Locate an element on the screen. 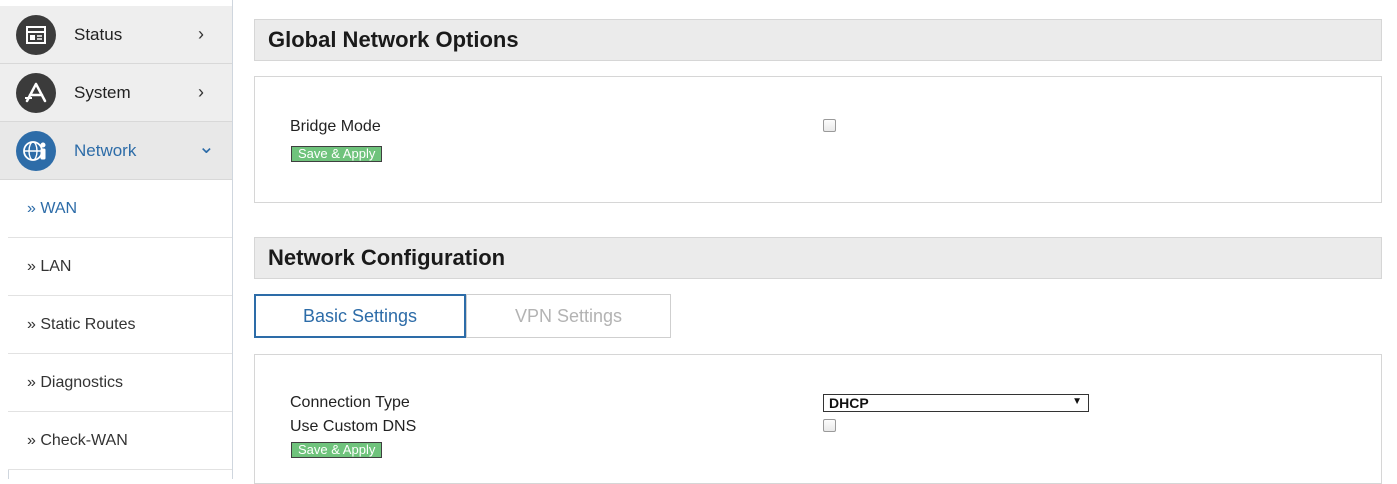 The image size is (1397, 484). sidebar-item-check-wan: » Check-WAN is located at coordinates (120, 441).